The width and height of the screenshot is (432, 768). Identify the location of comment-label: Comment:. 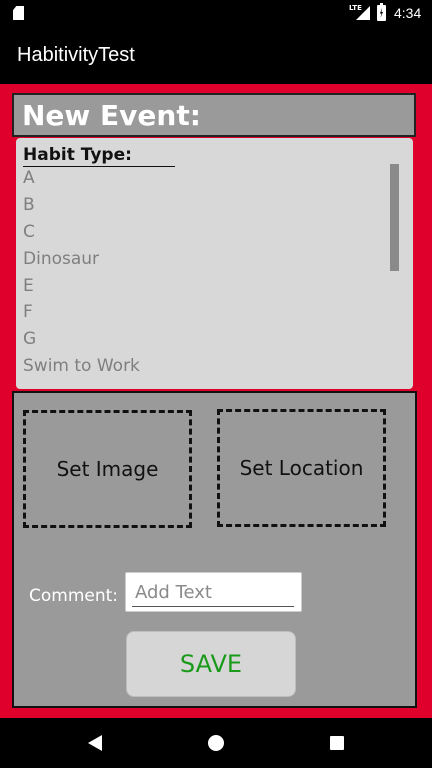
(74, 596).